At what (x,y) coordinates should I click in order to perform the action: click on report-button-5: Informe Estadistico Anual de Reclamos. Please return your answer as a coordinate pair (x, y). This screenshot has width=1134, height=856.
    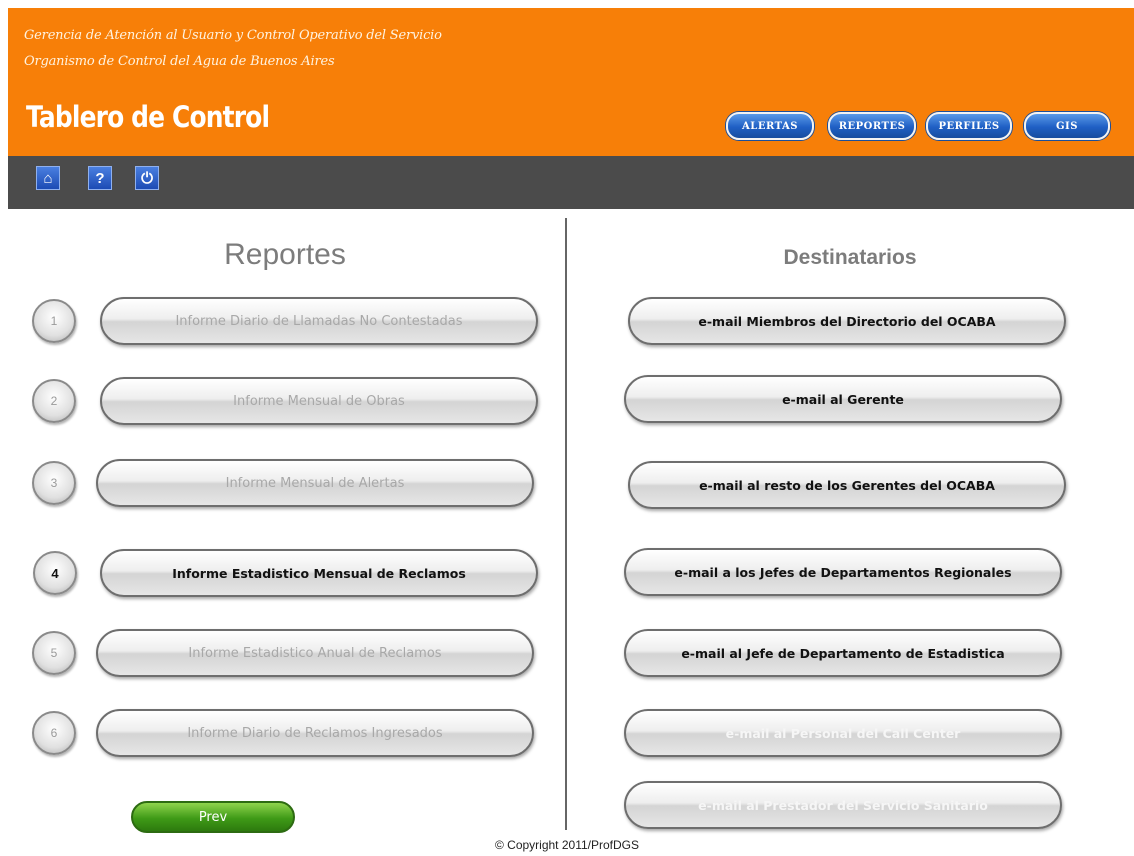
    Looking at the image, I should click on (315, 653).